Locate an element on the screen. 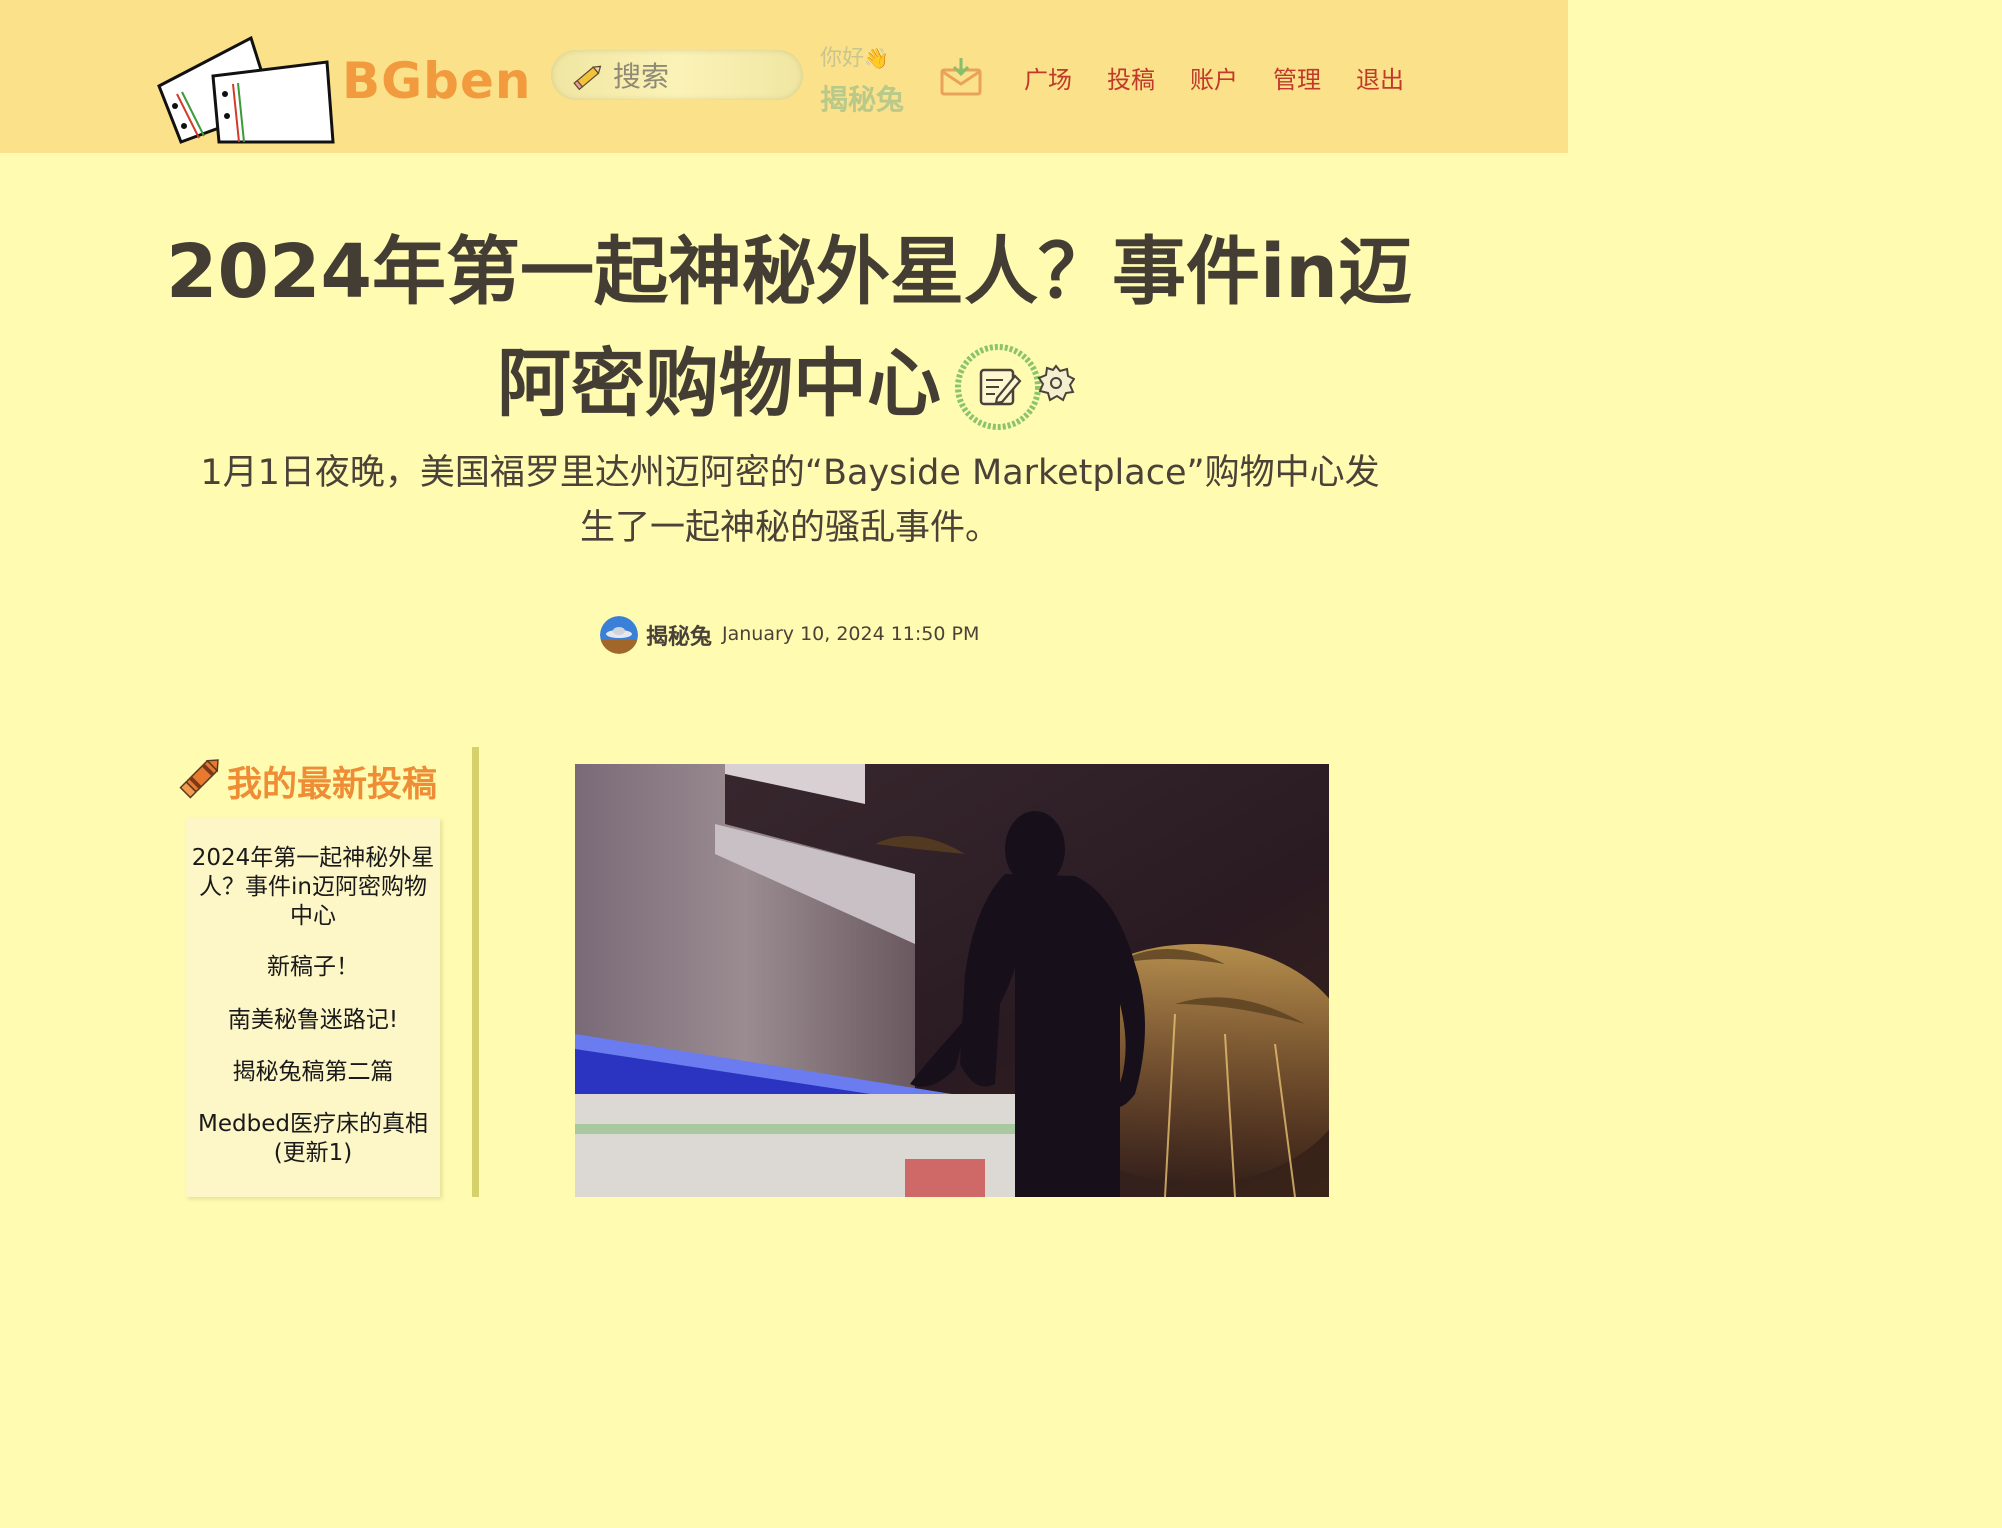  nav-account: 账户 is located at coordinates (1214, 77).